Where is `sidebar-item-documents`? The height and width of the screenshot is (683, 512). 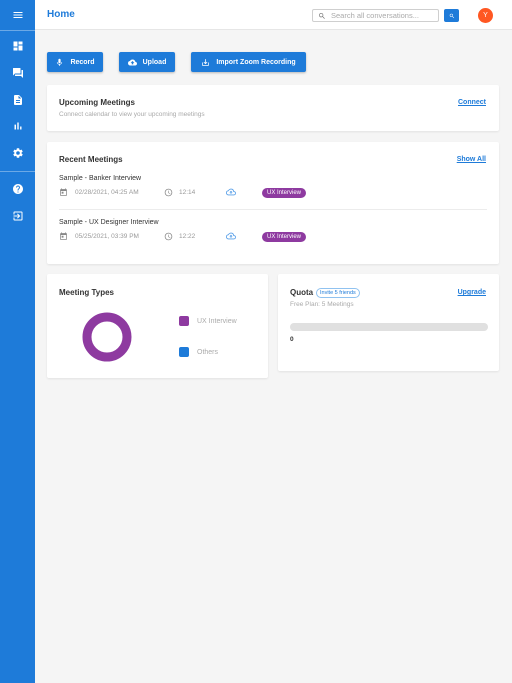 sidebar-item-documents is located at coordinates (17, 100).